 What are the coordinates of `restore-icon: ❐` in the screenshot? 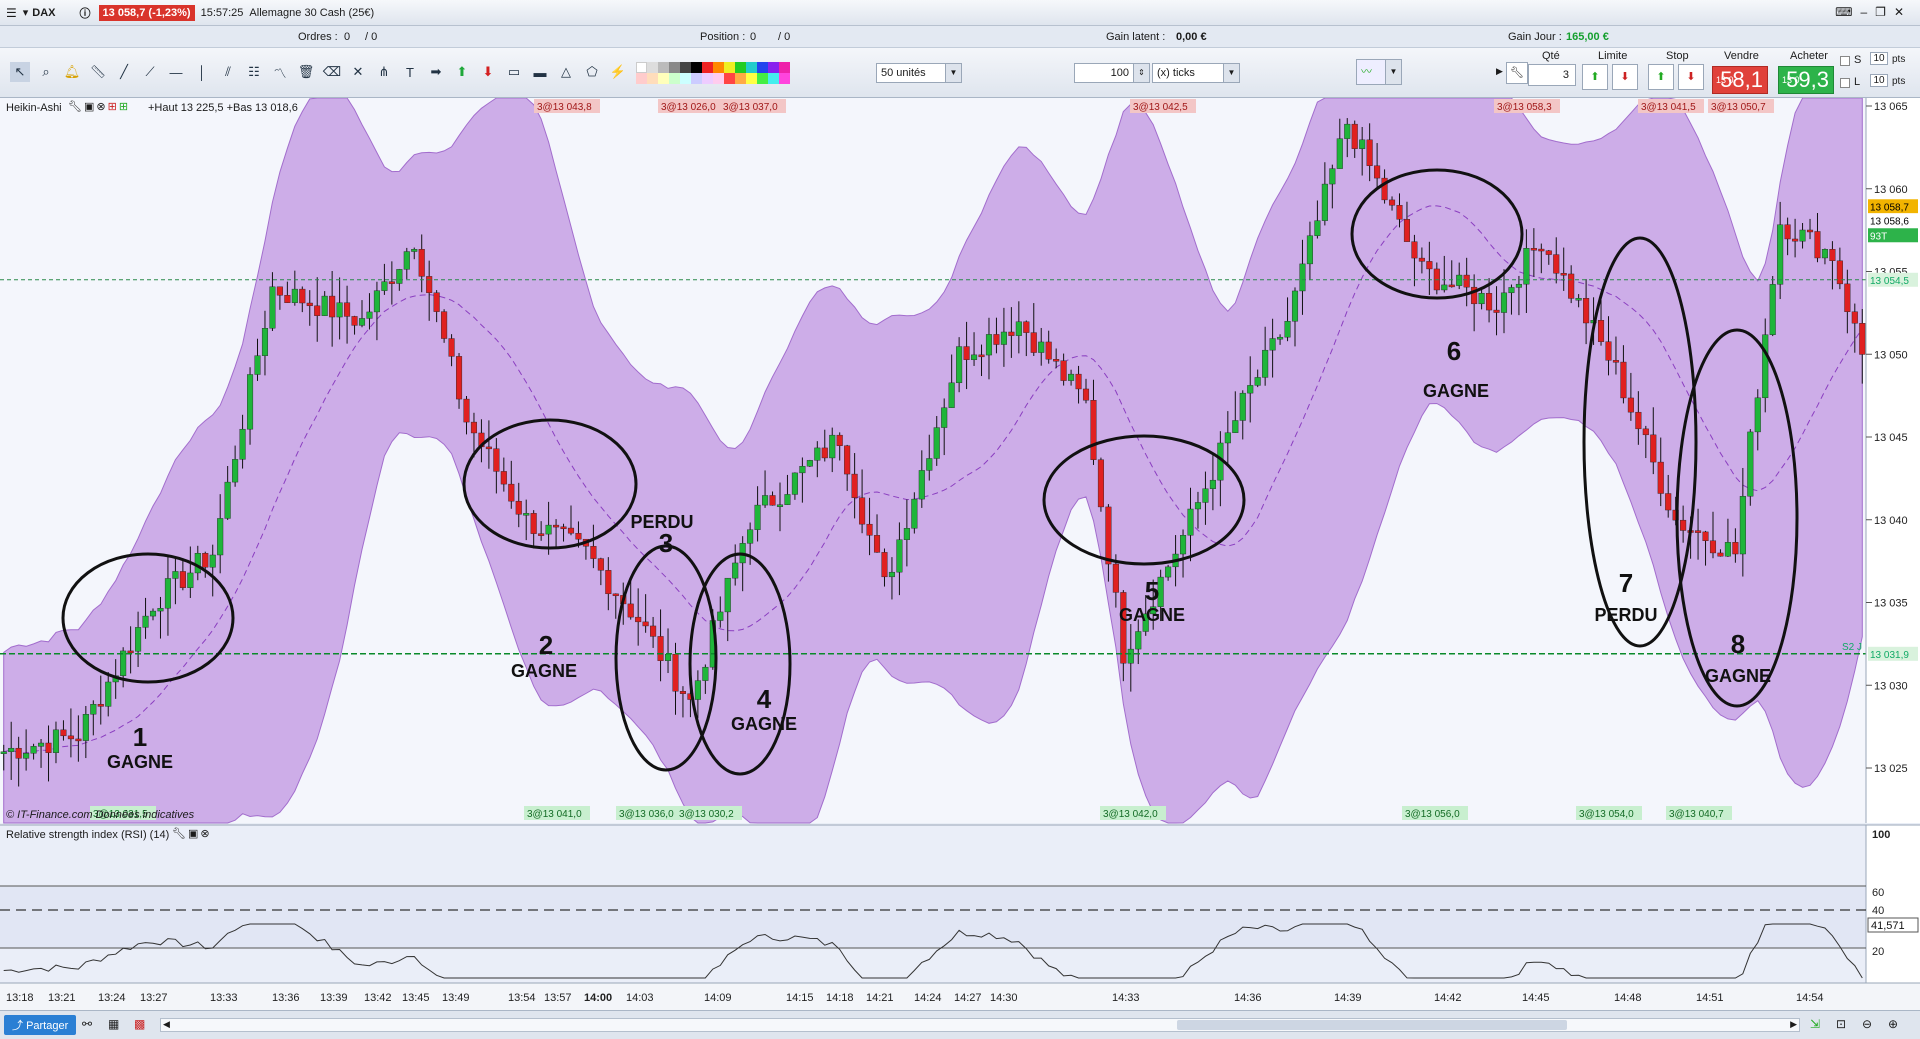 It's located at (1884, 12).